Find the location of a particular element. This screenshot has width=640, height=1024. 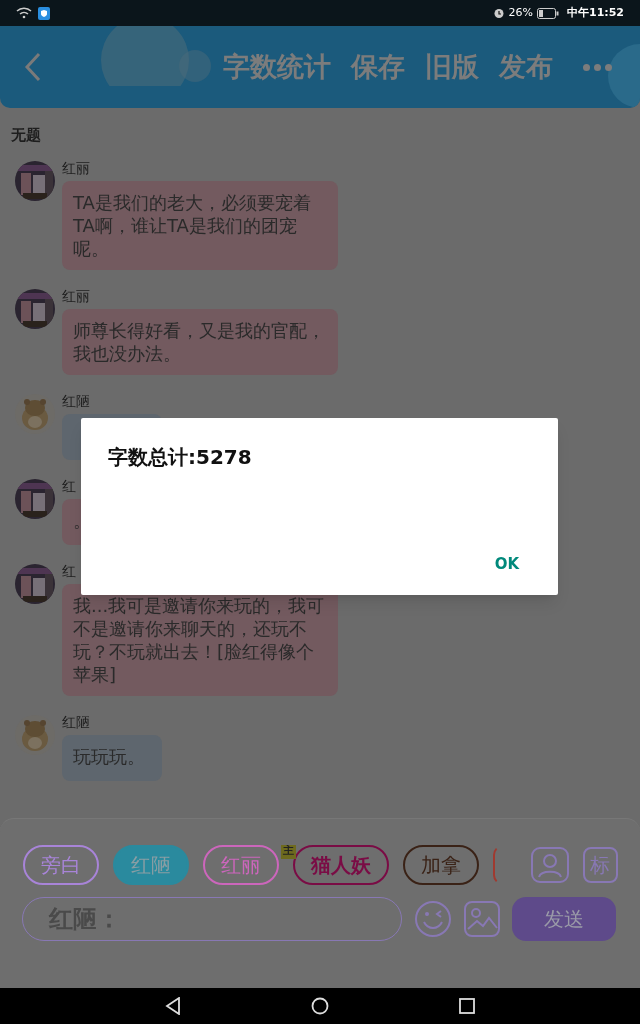

battery-icon is located at coordinates (548, 13).